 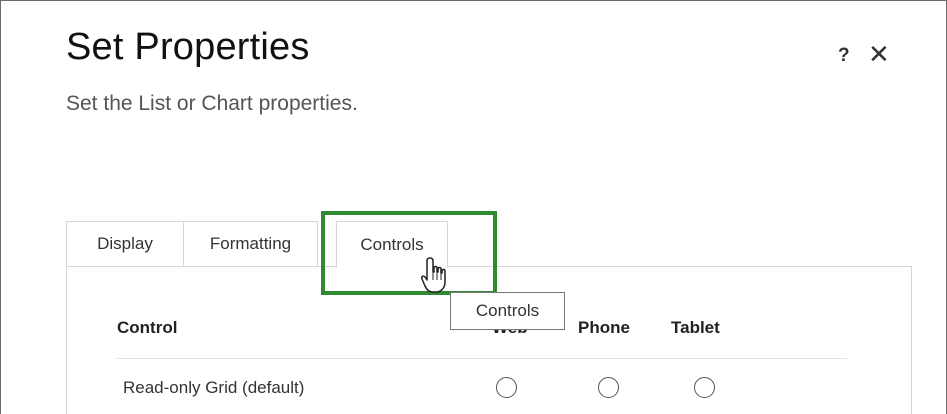 What do you see at coordinates (879, 54) in the screenshot?
I see `close-icon: ✕` at bounding box center [879, 54].